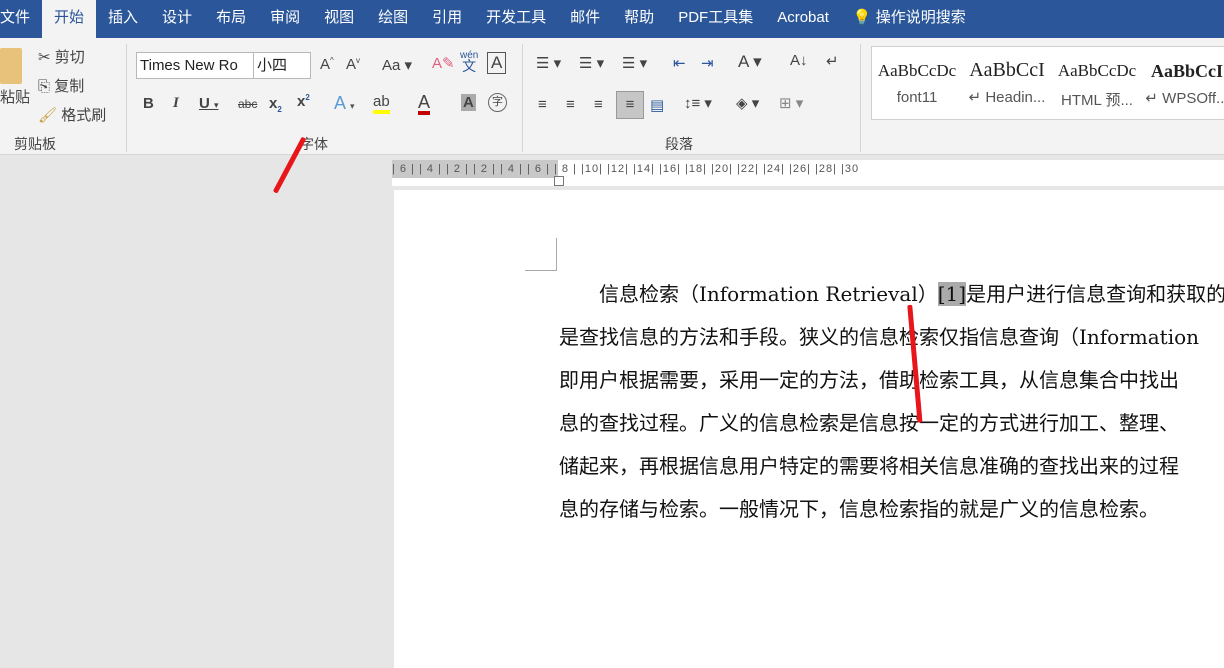  What do you see at coordinates (698, 103) in the screenshot?
I see `line-spacing-button: ↕≡ ▾` at bounding box center [698, 103].